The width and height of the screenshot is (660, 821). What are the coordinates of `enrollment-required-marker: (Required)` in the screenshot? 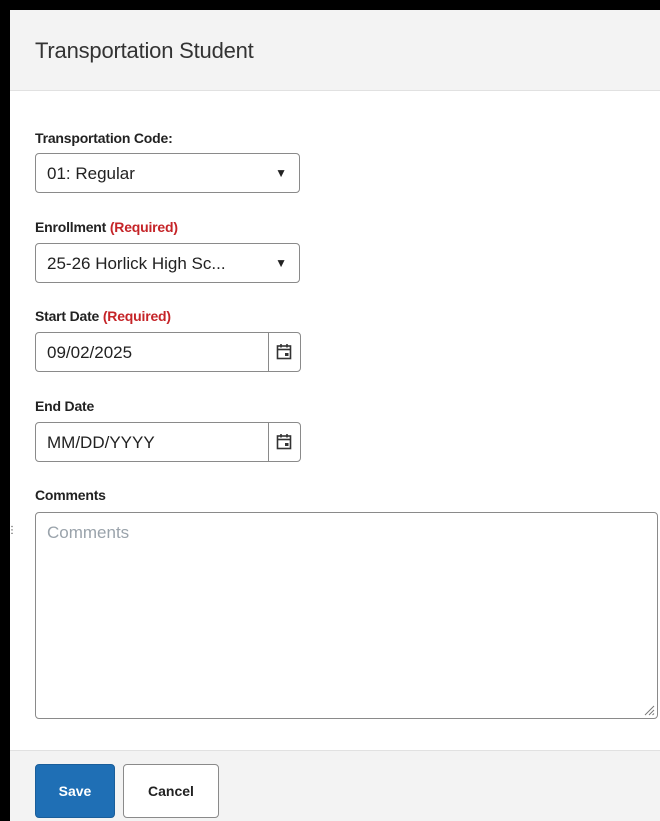 It's located at (143, 227).